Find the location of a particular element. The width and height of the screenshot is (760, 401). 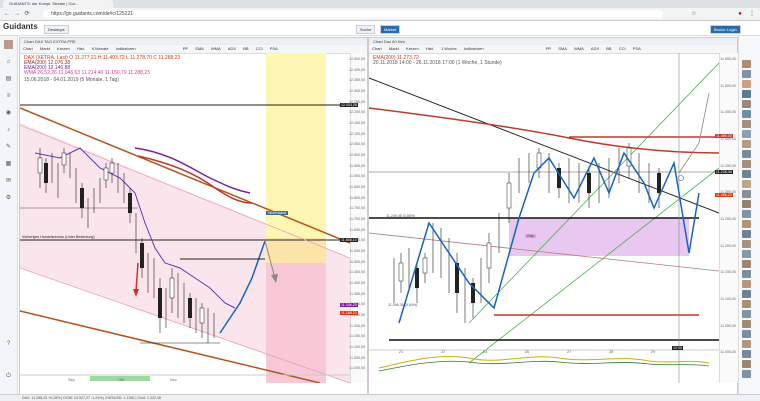

r-tool-psa: PSA is located at coordinates (637, 49).